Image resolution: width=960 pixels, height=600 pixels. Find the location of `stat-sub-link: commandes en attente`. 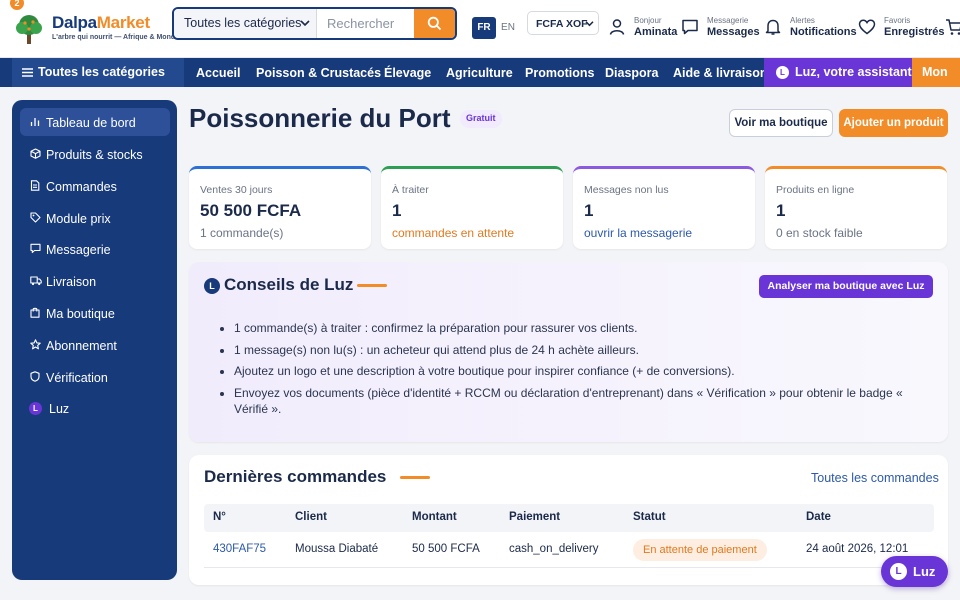

stat-sub-link: commandes en attente is located at coordinates (453, 233).